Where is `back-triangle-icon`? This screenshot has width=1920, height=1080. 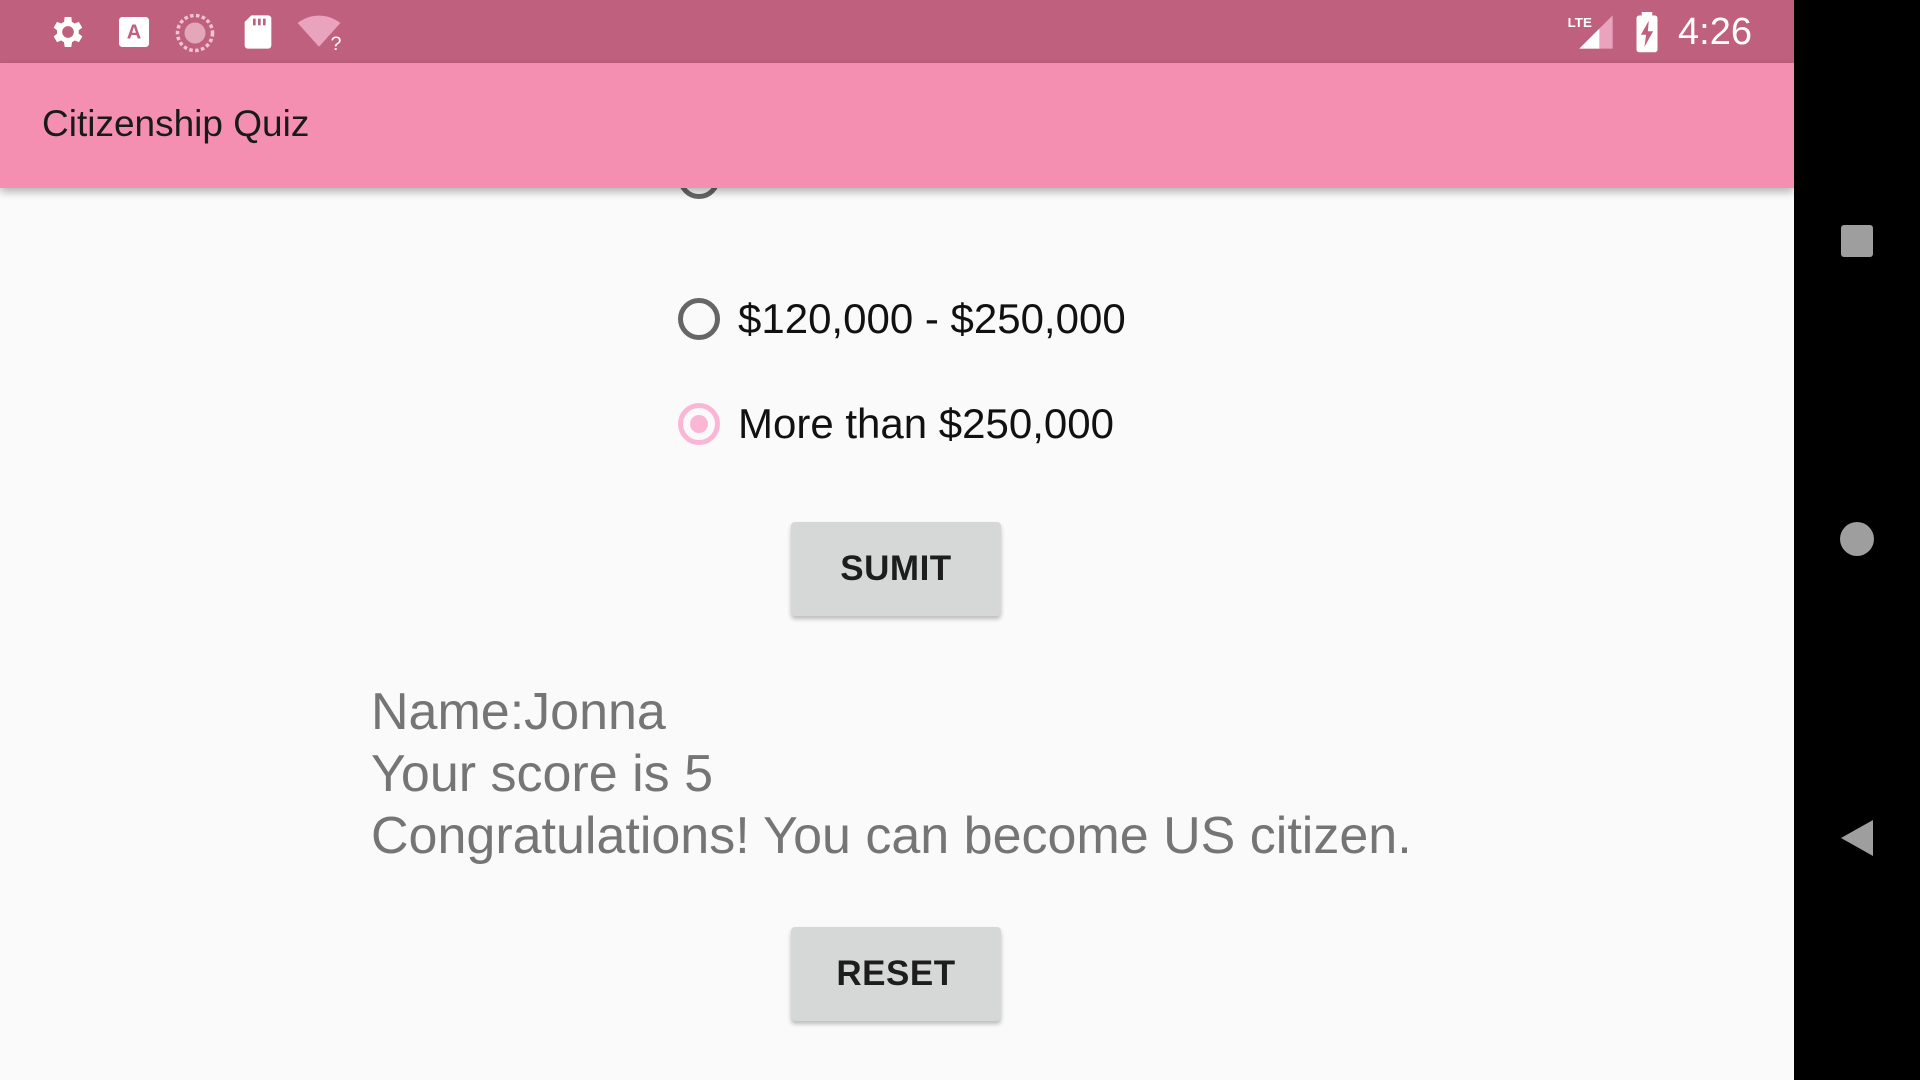 back-triangle-icon is located at coordinates (1857, 838).